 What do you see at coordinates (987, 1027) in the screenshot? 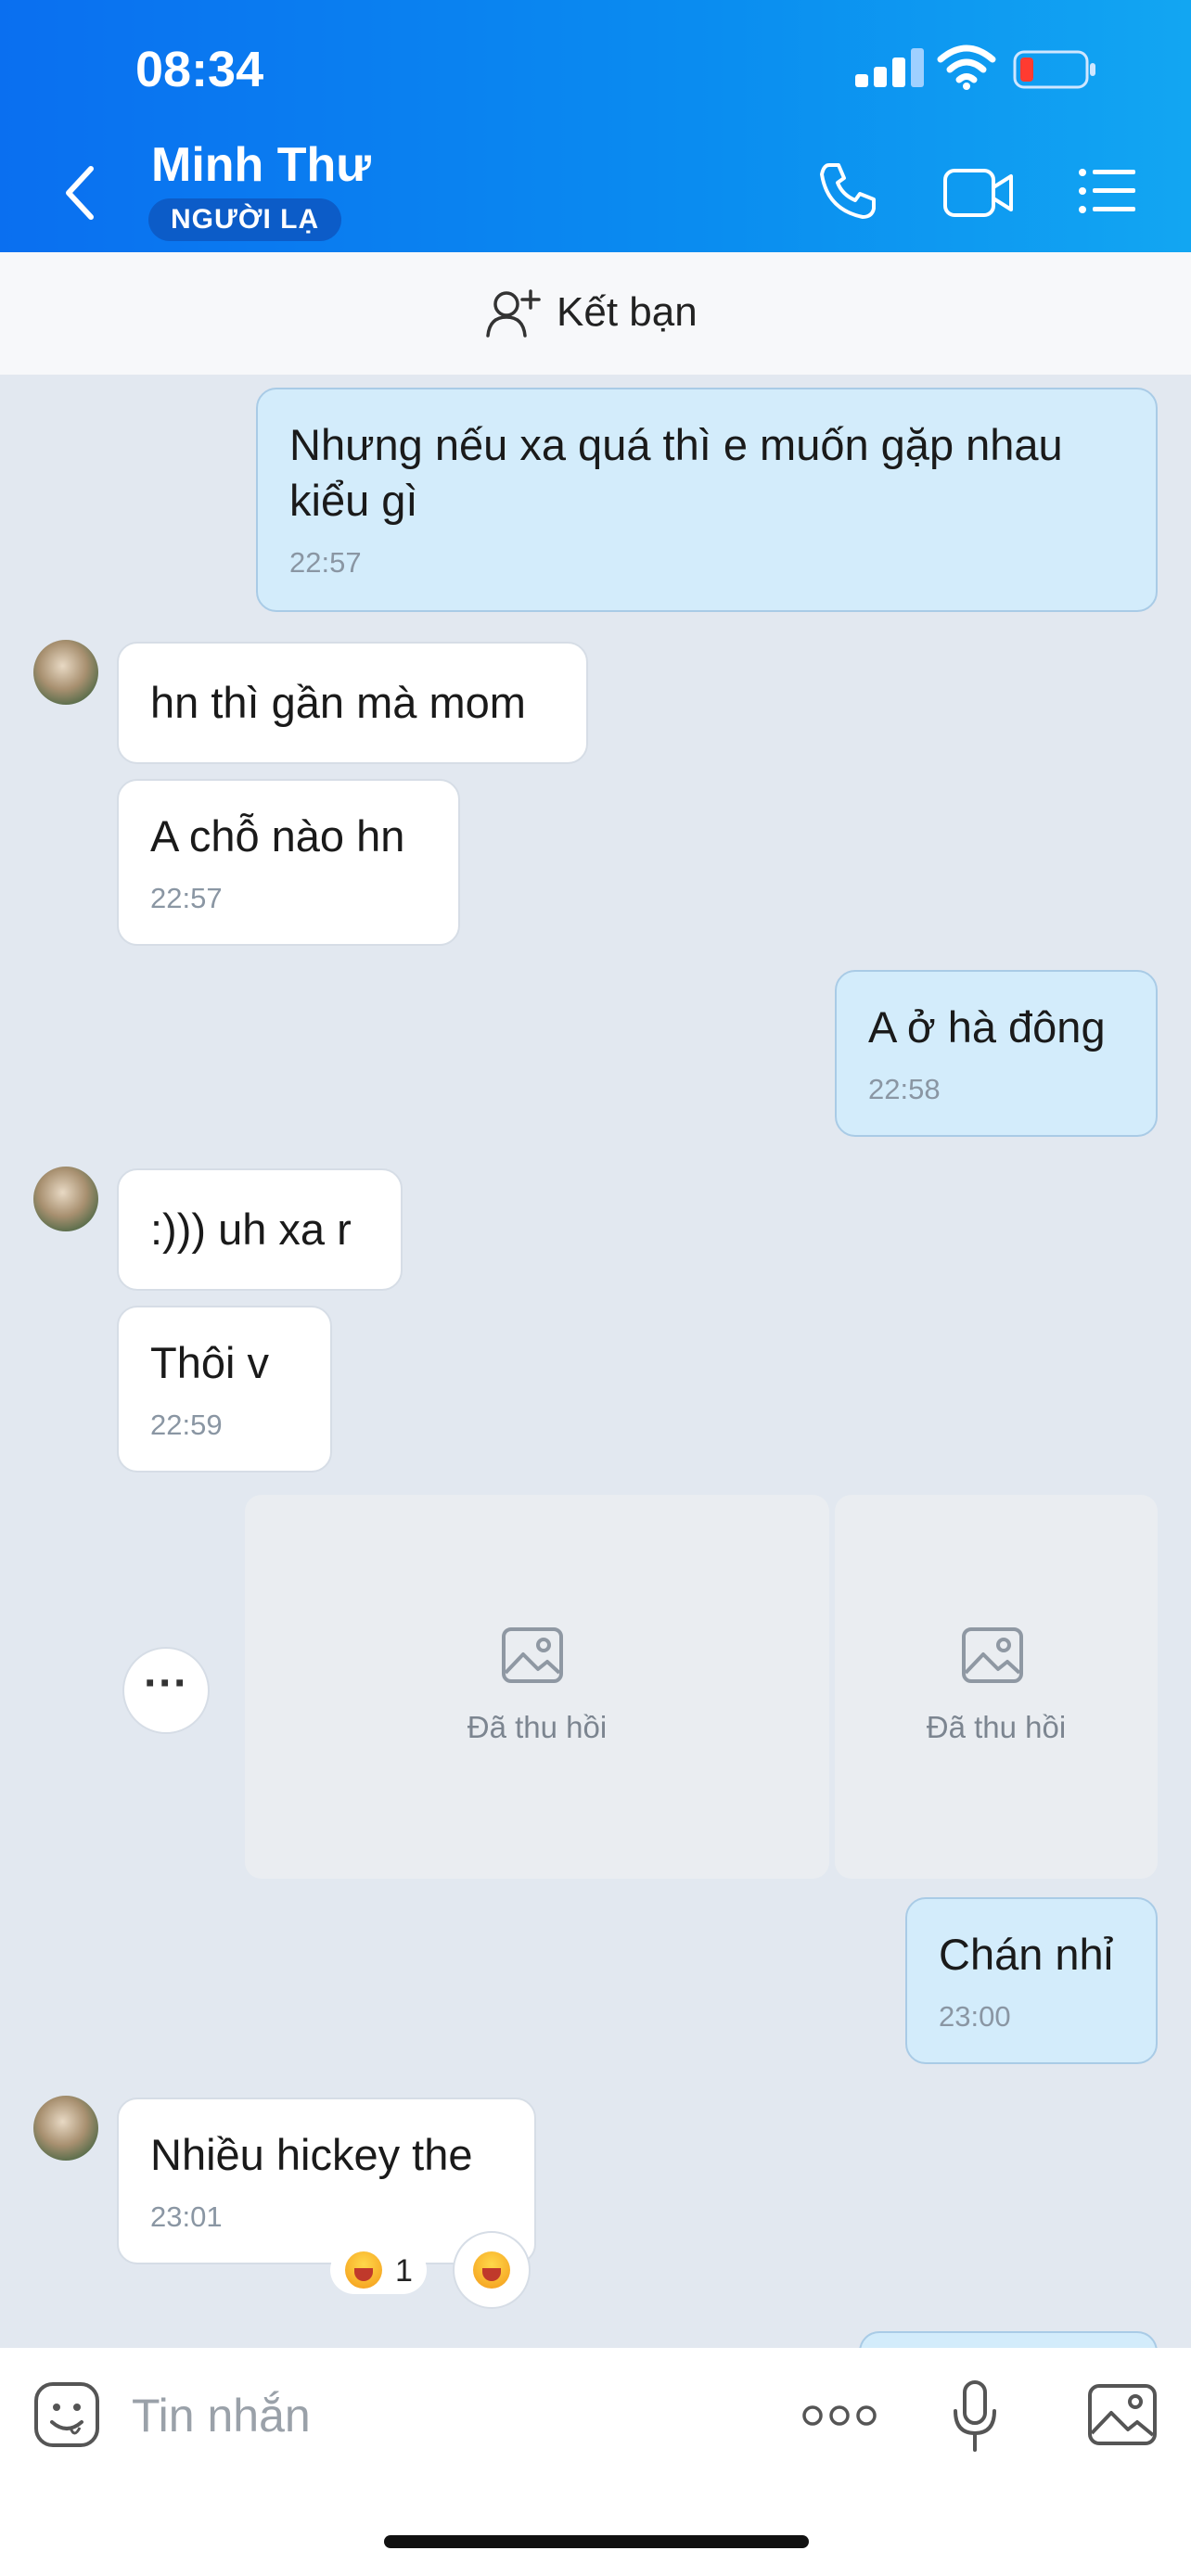
I see `message-text: A ở hà đông` at bounding box center [987, 1027].